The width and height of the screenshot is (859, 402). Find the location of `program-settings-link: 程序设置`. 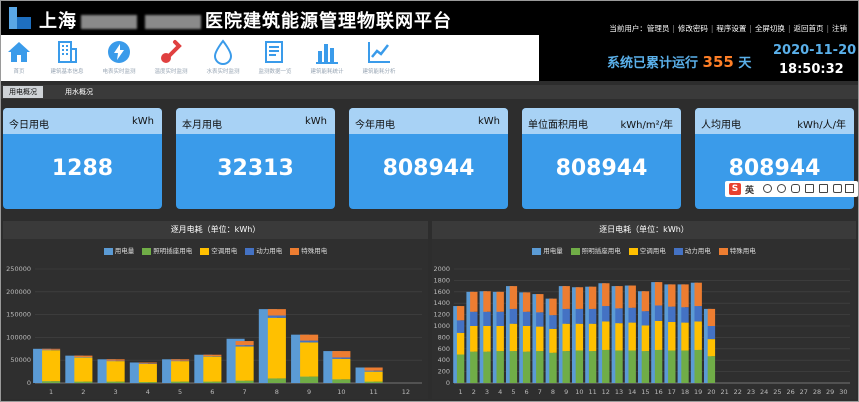

program-settings-link: 程序设置 is located at coordinates (731, 28).